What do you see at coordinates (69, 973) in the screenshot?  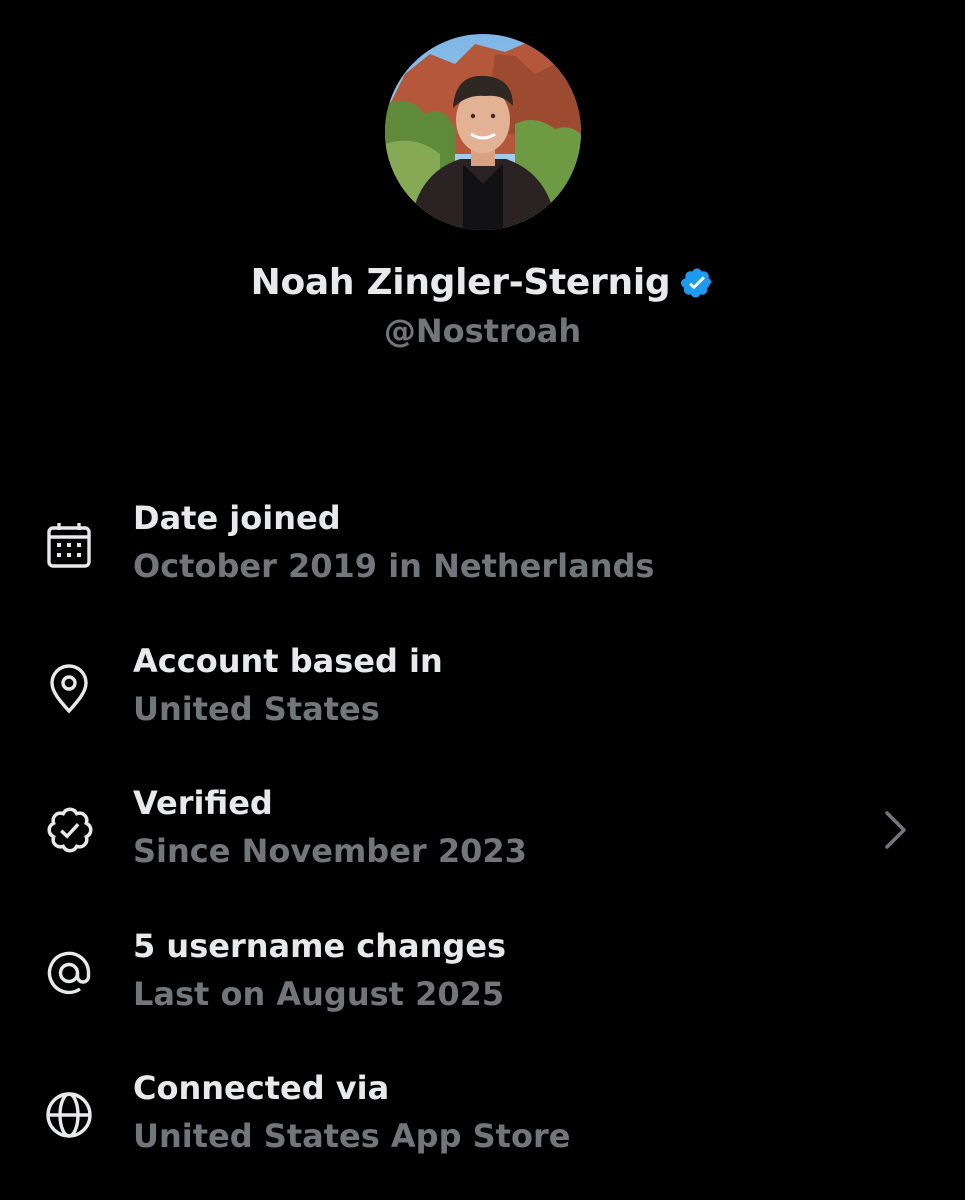 I see `at-sign-icon` at bounding box center [69, 973].